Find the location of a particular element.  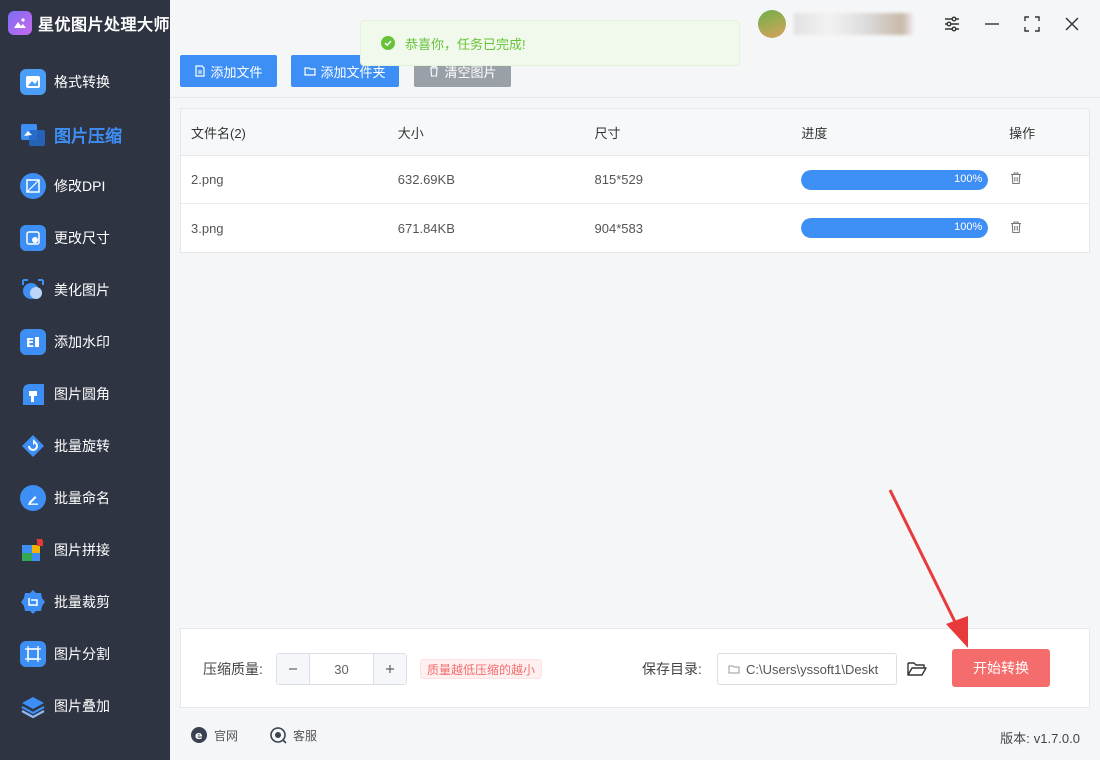

cell-dimensions: 904*583 is located at coordinates (618, 228).